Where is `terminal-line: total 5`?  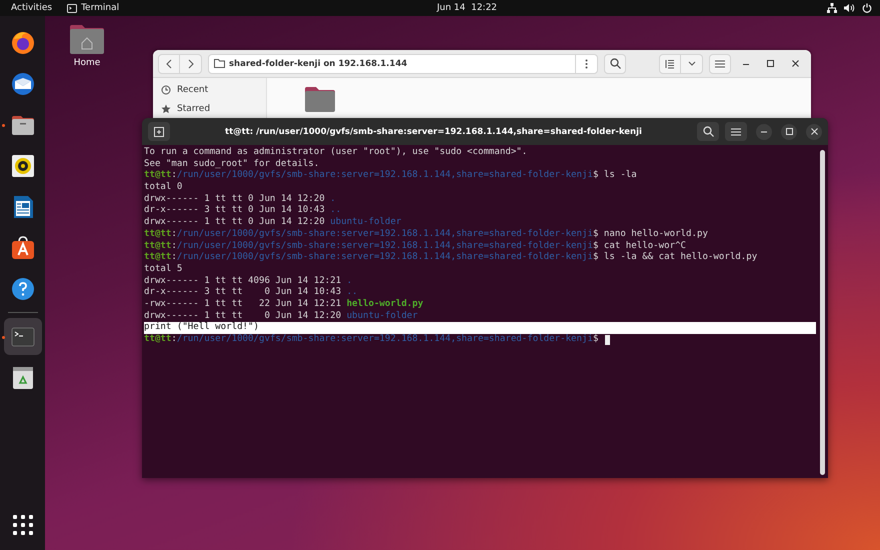 terminal-line: total 5 is located at coordinates (163, 270).